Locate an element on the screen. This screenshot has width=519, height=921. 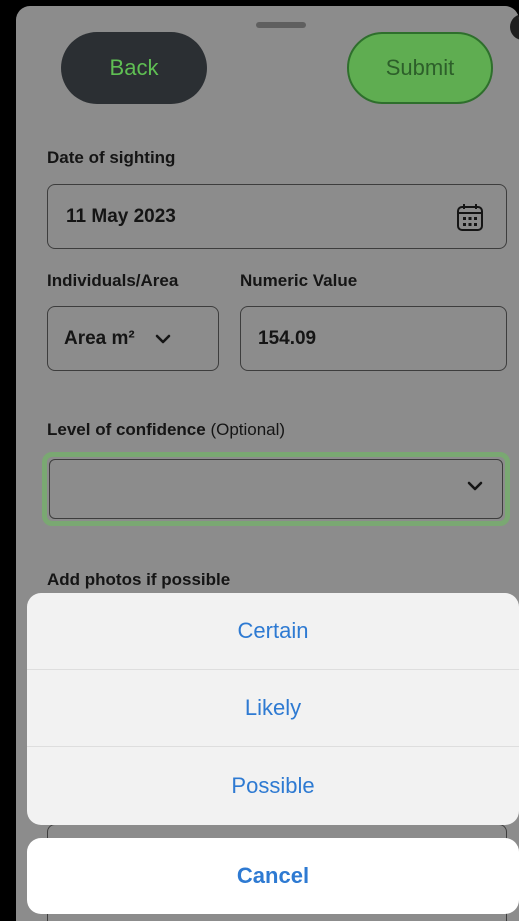
confidence-select is located at coordinates (276, 489).